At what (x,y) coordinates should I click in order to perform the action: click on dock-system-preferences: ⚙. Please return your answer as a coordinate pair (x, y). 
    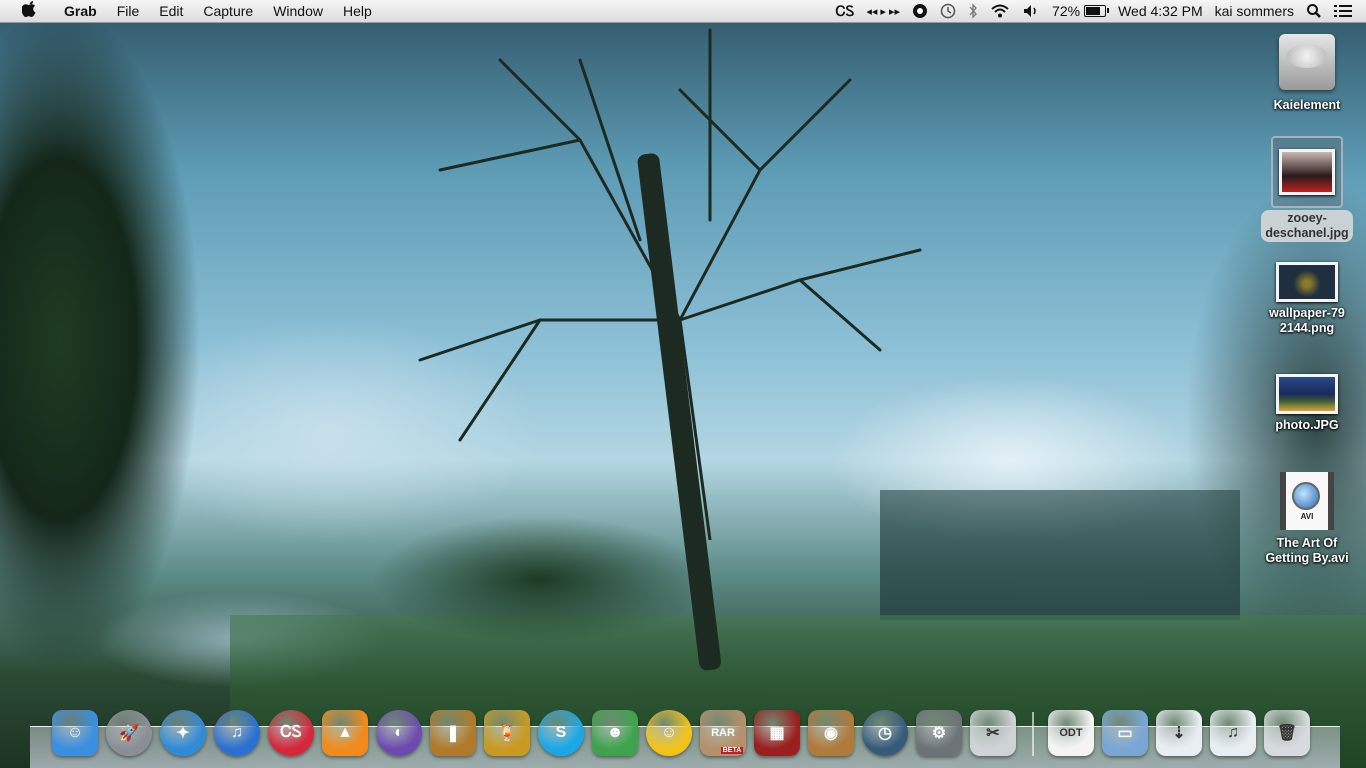
    Looking at the image, I should click on (939, 733).